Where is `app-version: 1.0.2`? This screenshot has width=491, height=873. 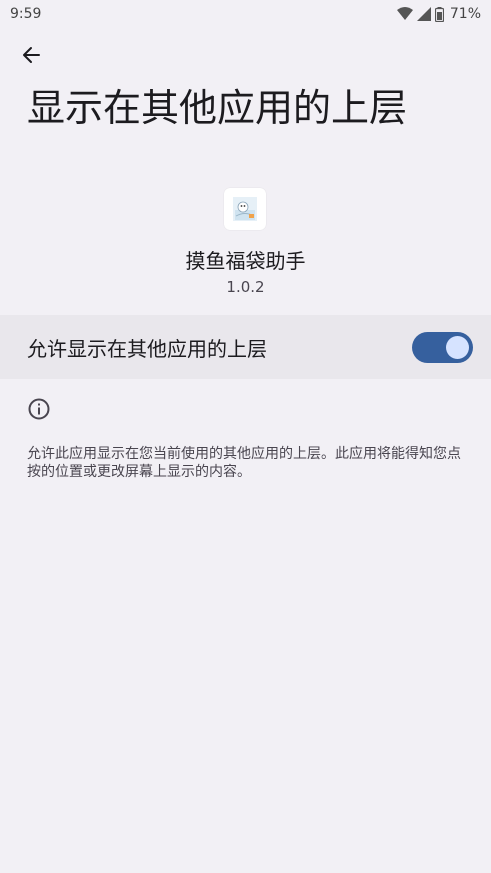 app-version: 1.0.2 is located at coordinates (245, 287).